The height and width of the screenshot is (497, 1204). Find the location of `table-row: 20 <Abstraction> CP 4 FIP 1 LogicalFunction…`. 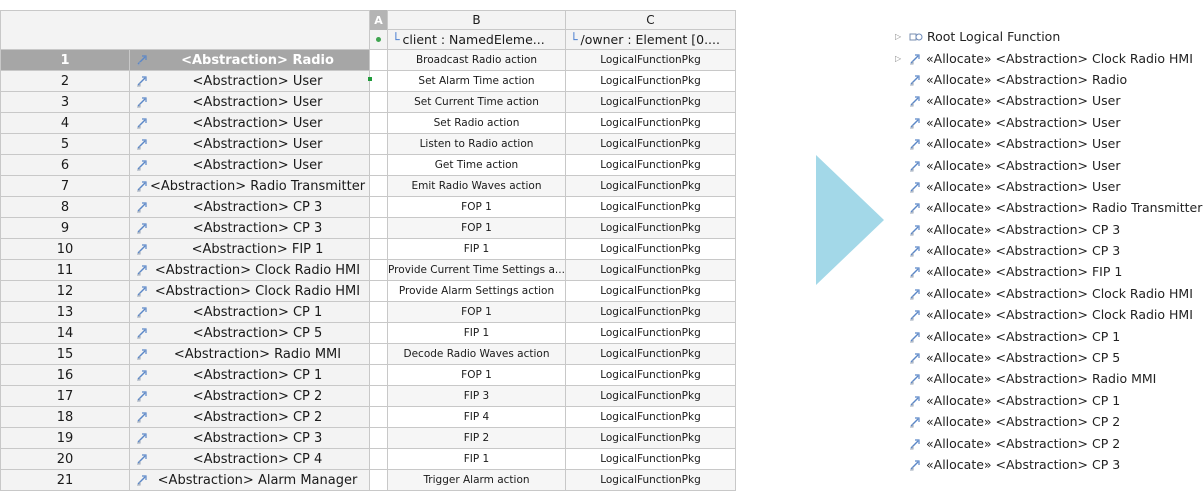

table-row: 20 <Abstraction> CP 4 FIP 1 LogicalFunction… is located at coordinates (369, 459).